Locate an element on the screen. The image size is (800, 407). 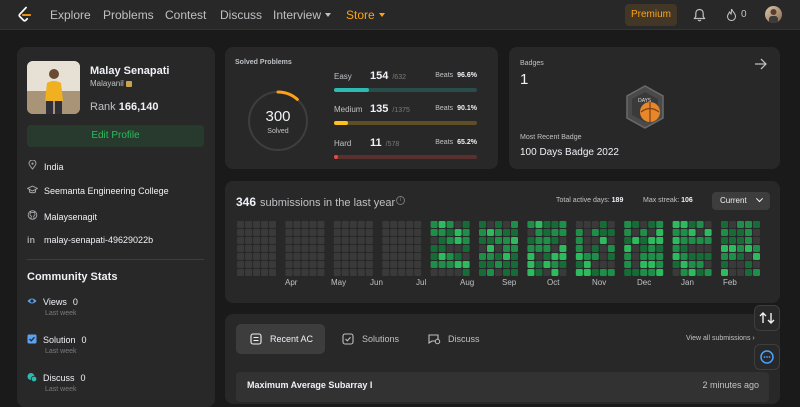
linkedin-link: malay-senapati-49629022b is located at coordinates (98, 240).